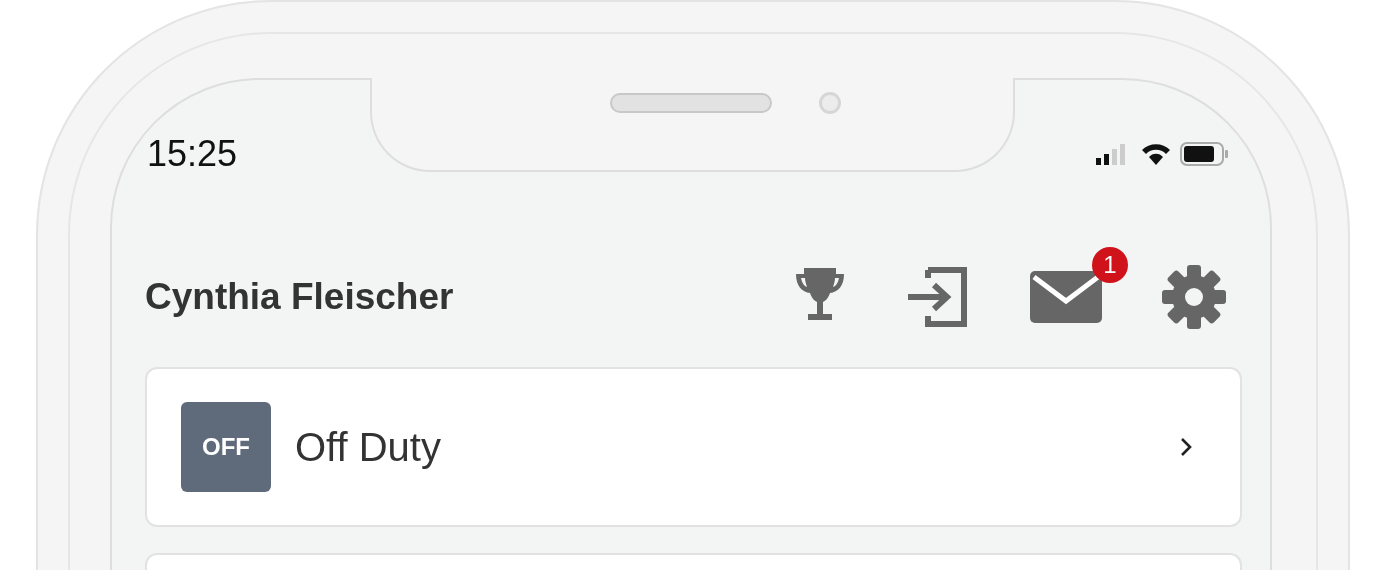 The width and height of the screenshot is (1388, 570). I want to click on battery-icon, so click(1205, 154).